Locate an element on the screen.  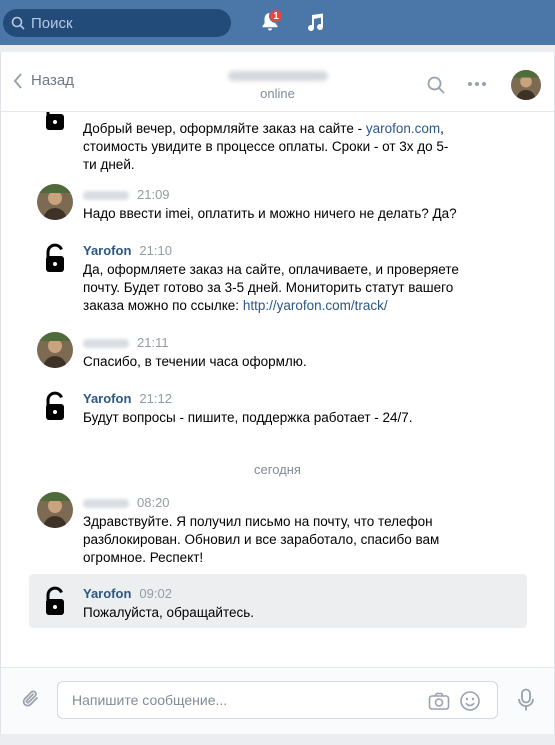
message-item-selected: Yarofon 09:02 Пожалуйста, обращайтесь. is located at coordinates (278, 601).